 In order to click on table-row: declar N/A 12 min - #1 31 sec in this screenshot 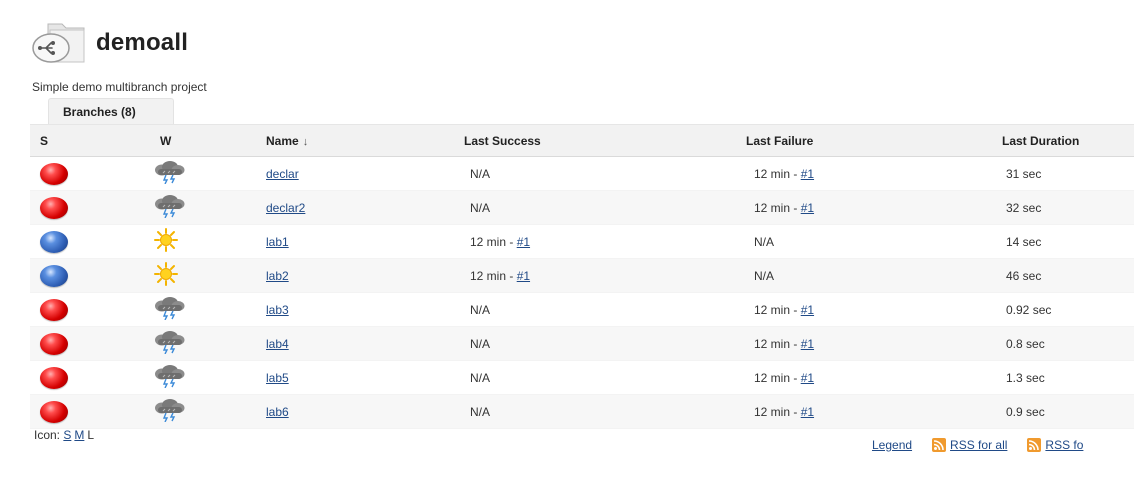, I will do `click(582, 173)`.